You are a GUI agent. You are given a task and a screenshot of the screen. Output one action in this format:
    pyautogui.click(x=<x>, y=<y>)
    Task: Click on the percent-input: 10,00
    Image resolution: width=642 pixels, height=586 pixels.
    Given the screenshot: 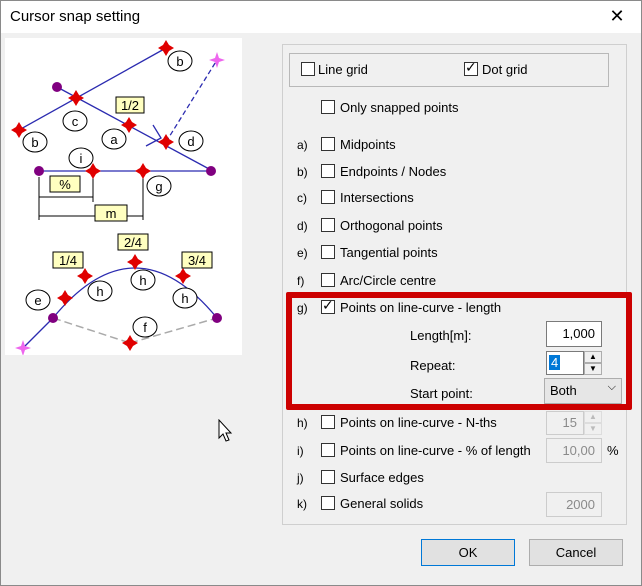 What is the action you would take?
    pyautogui.click(x=574, y=450)
    